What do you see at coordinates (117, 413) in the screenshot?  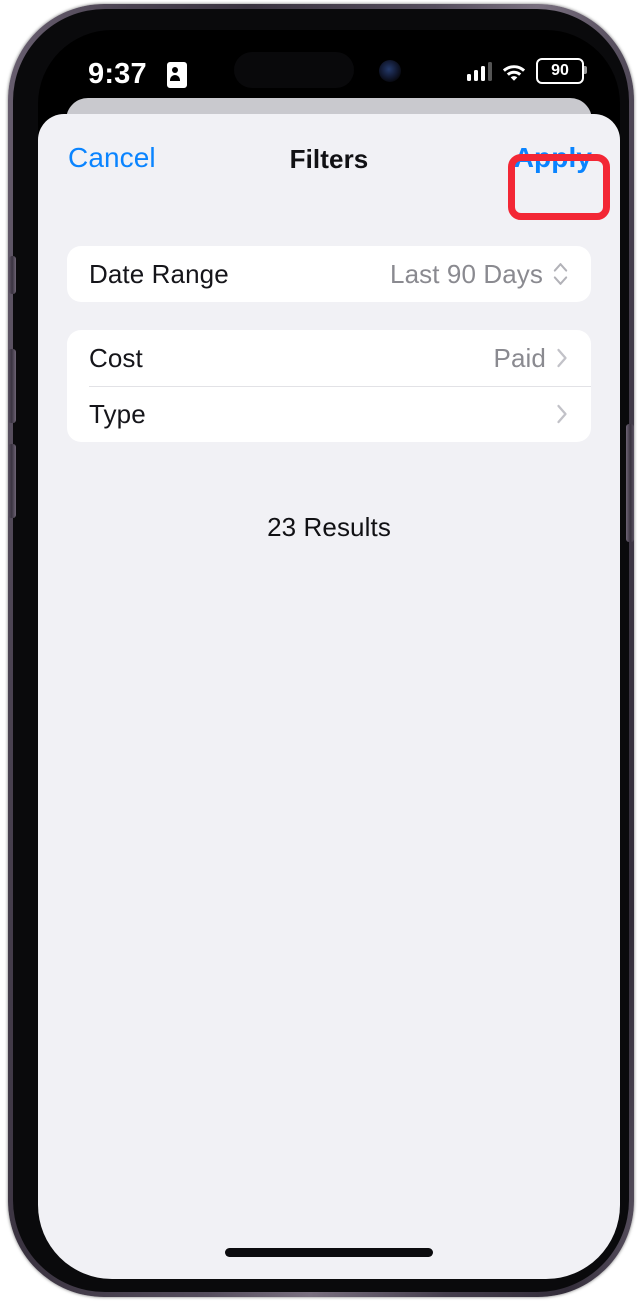 I see `type-label: Type` at bounding box center [117, 413].